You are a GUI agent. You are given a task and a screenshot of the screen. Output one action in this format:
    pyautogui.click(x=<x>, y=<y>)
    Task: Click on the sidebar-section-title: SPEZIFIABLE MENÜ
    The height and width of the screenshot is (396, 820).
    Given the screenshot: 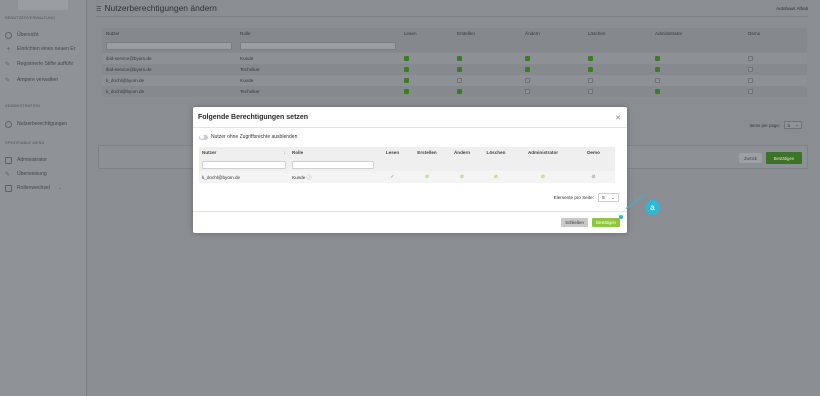 What is the action you would take?
    pyautogui.click(x=25, y=143)
    